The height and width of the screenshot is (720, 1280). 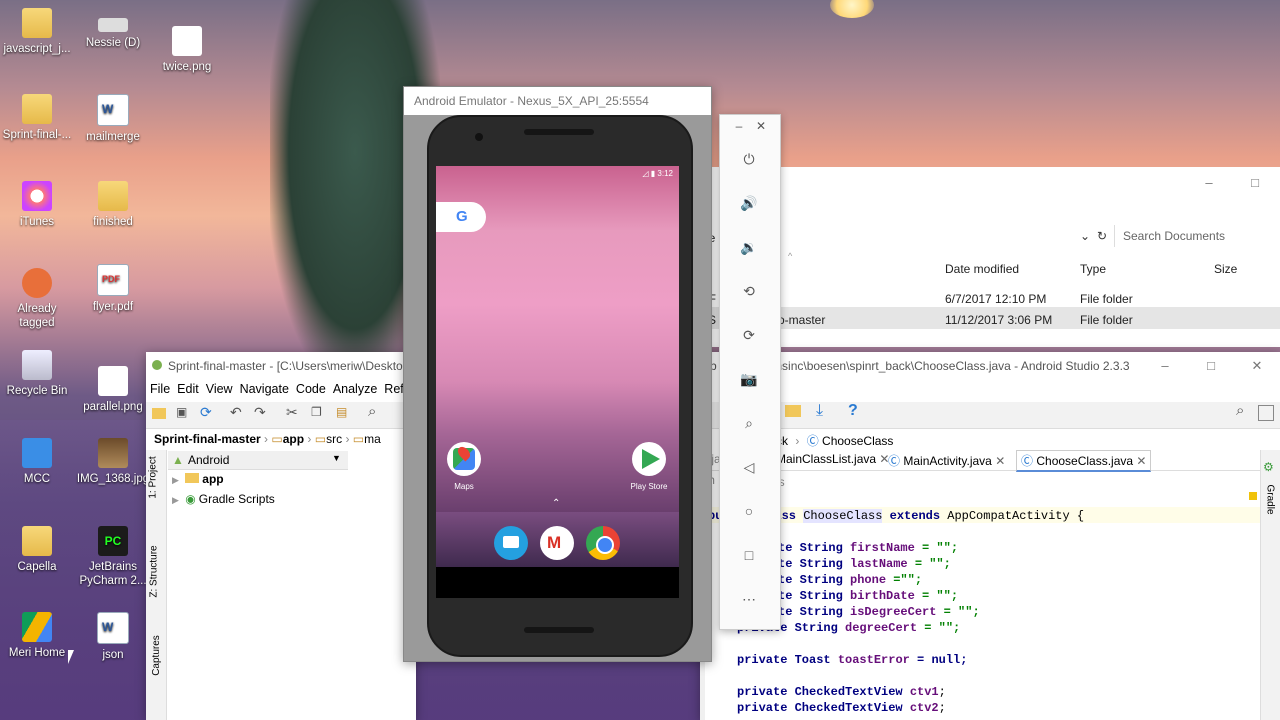 What do you see at coordinates (1266, 413) in the screenshot?
I see `user-icon` at bounding box center [1266, 413].